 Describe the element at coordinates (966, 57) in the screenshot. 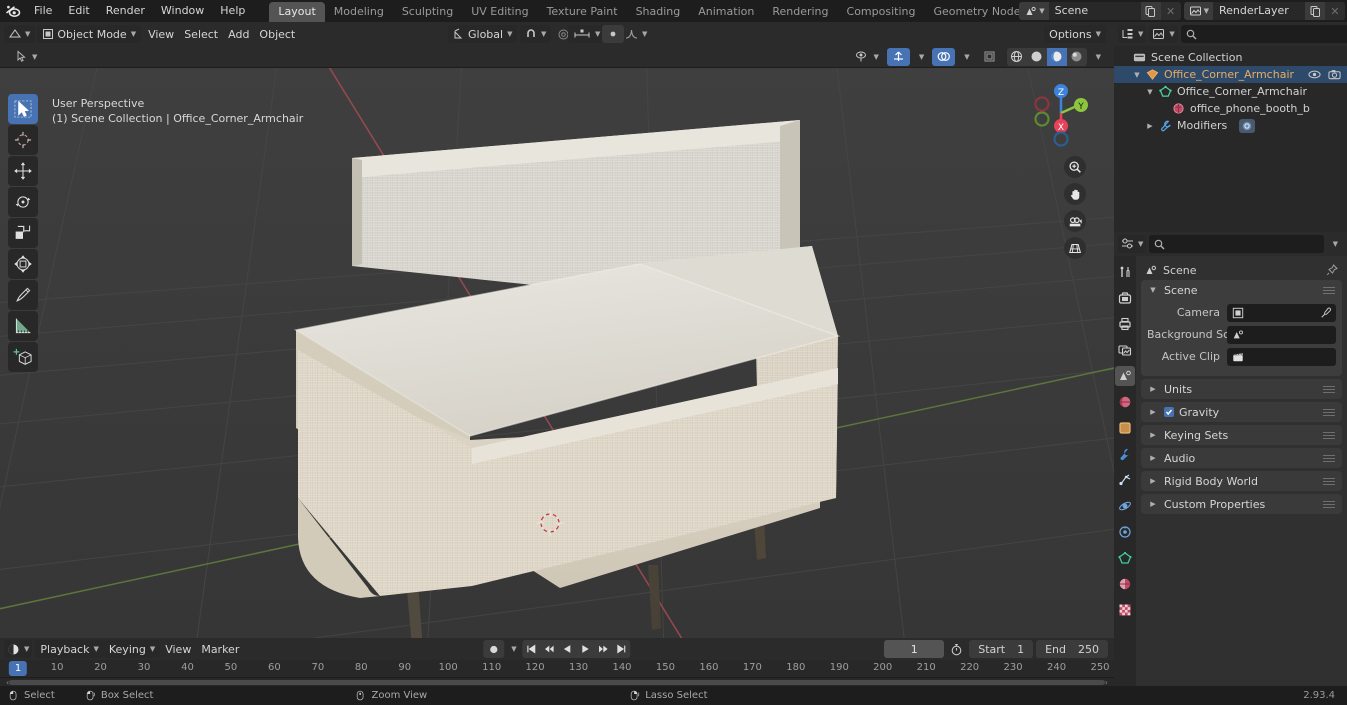

I see `overlays-options-dropdown: ▼` at that location.